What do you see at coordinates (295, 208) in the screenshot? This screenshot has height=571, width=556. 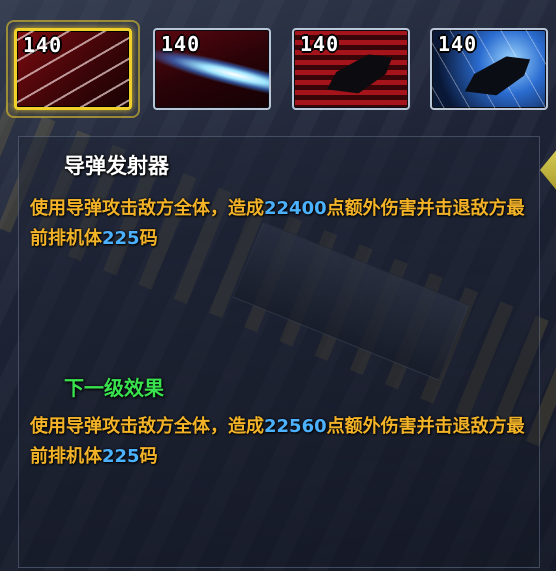 I see `damage-value: 22400` at bounding box center [295, 208].